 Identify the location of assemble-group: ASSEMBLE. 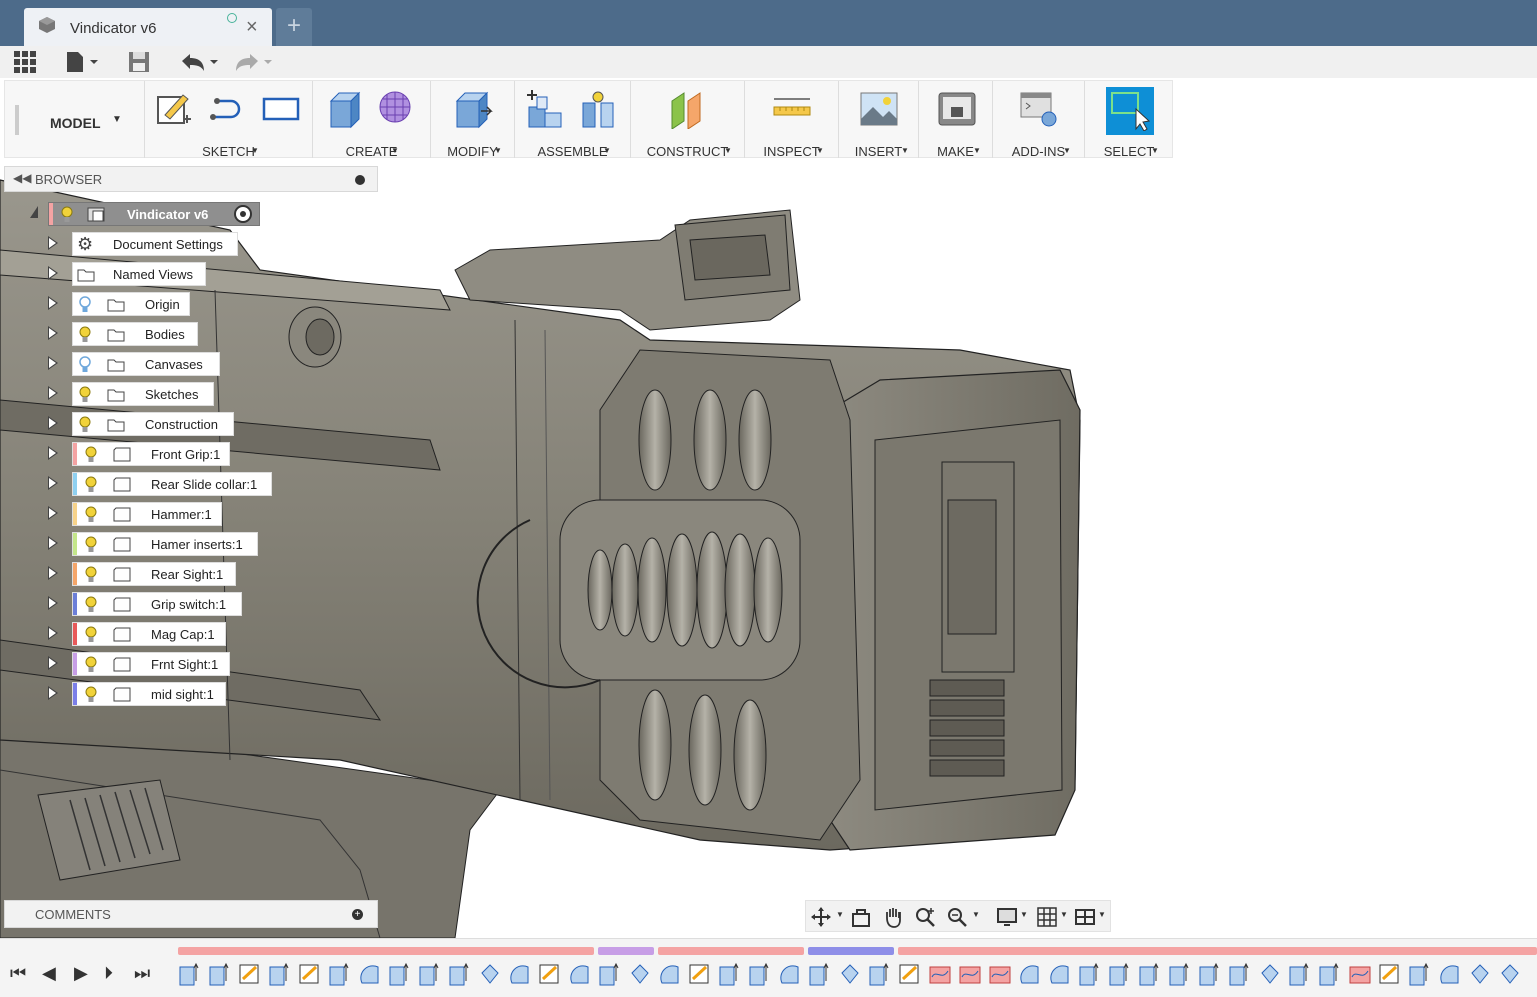
(573, 120).